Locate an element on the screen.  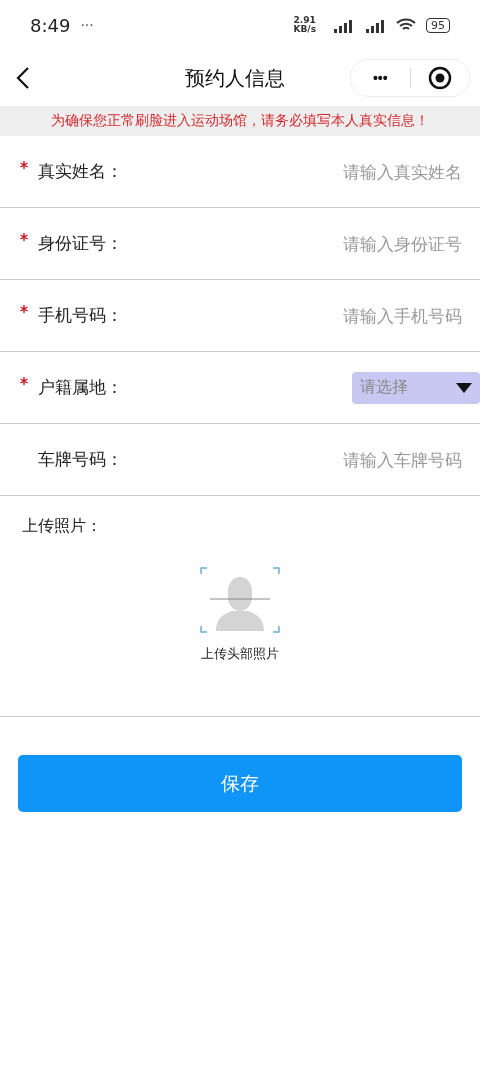
input-field: 请输入手机号码 is located at coordinates (306, 315).